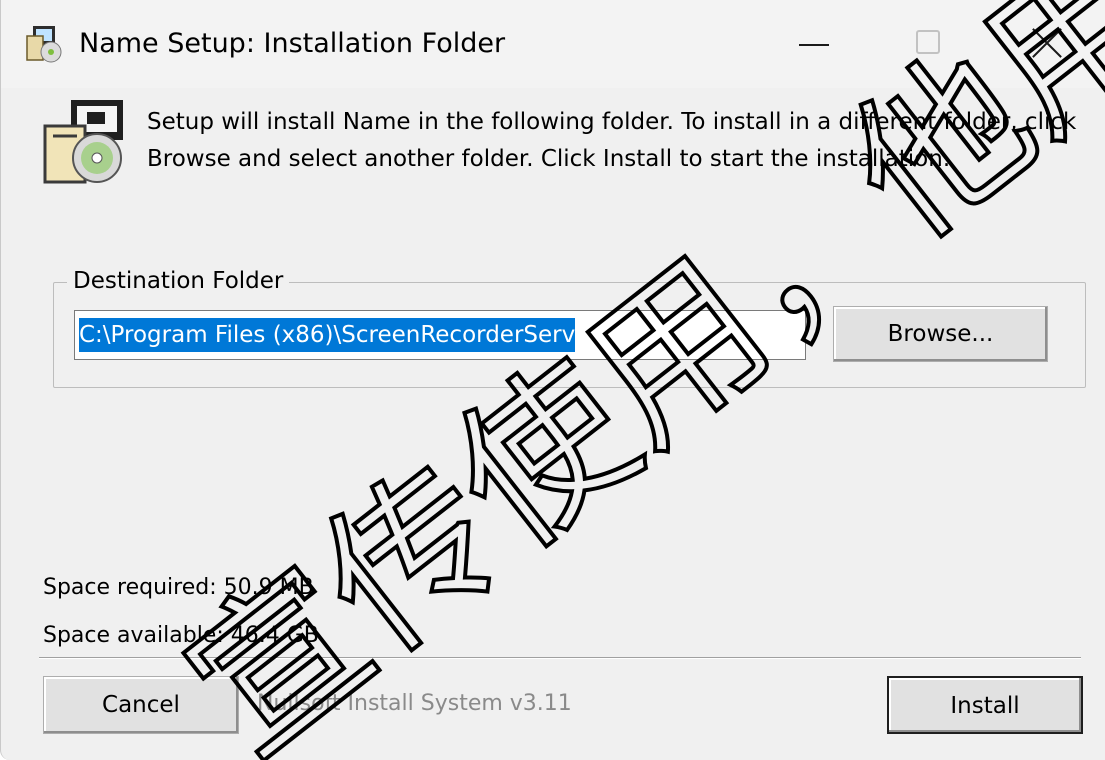 This screenshot has height=760, width=1105. I want to click on destination-folder-legend: Destination Folder, so click(178, 281).